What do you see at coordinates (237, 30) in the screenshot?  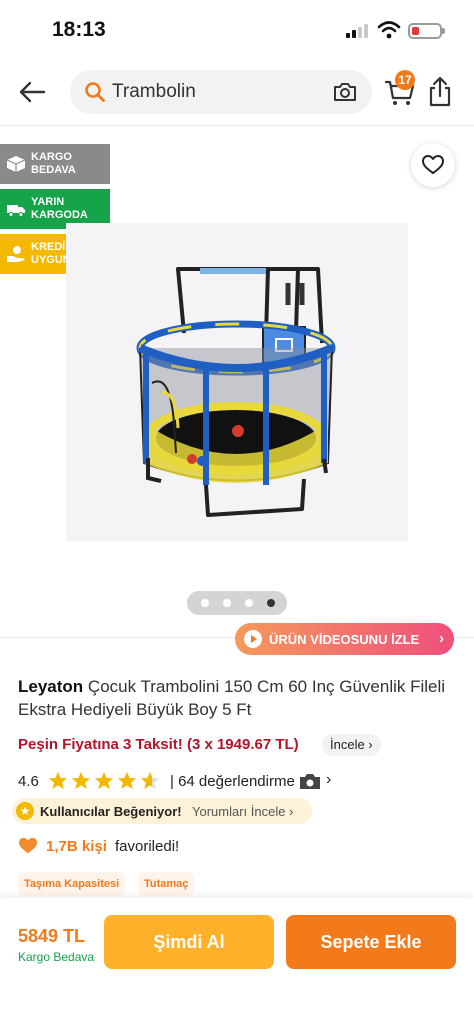 I see `status-bar: 18:13` at bounding box center [237, 30].